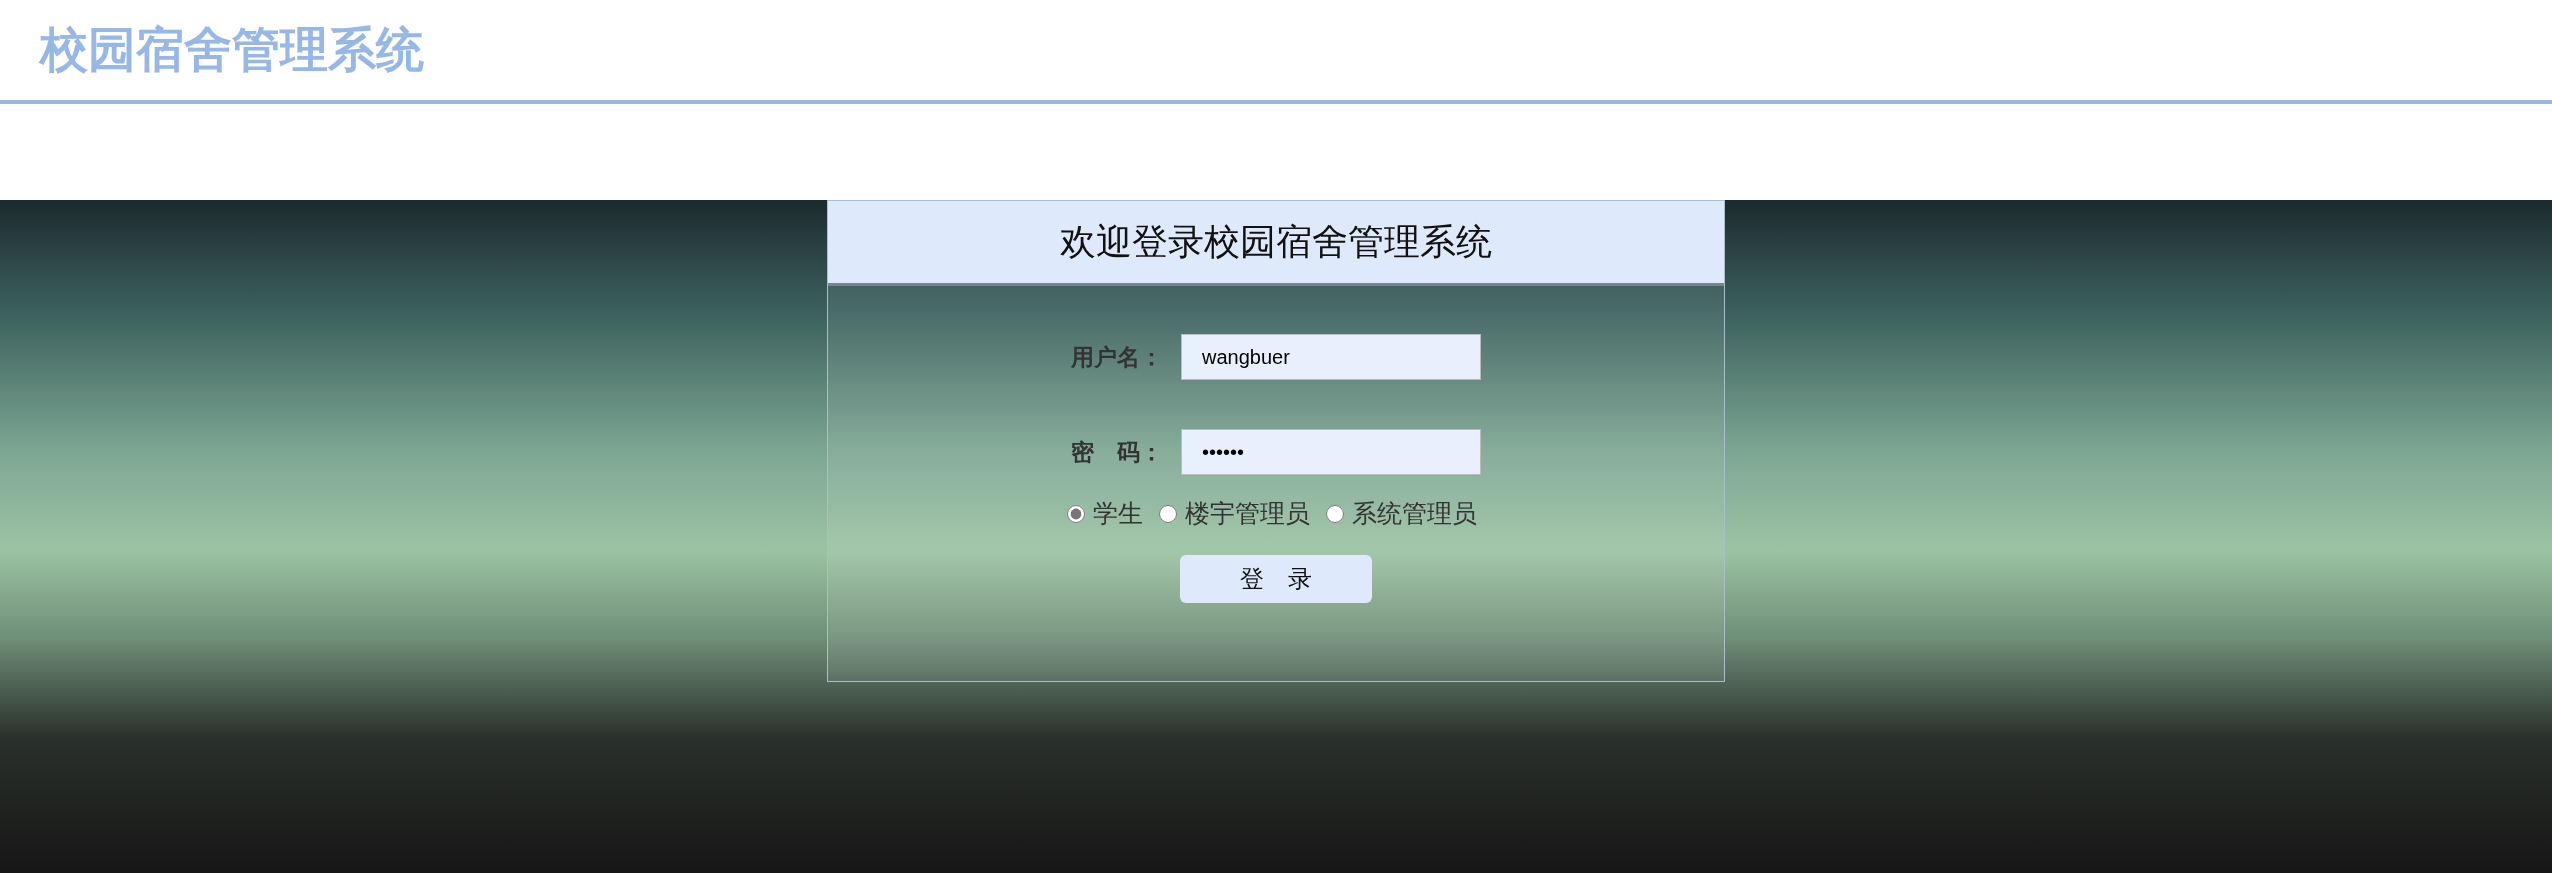 Image resolution: width=2552 pixels, height=873 pixels. I want to click on login-title: 欢迎登录校园宿舍管理系统, so click(1276, 243).